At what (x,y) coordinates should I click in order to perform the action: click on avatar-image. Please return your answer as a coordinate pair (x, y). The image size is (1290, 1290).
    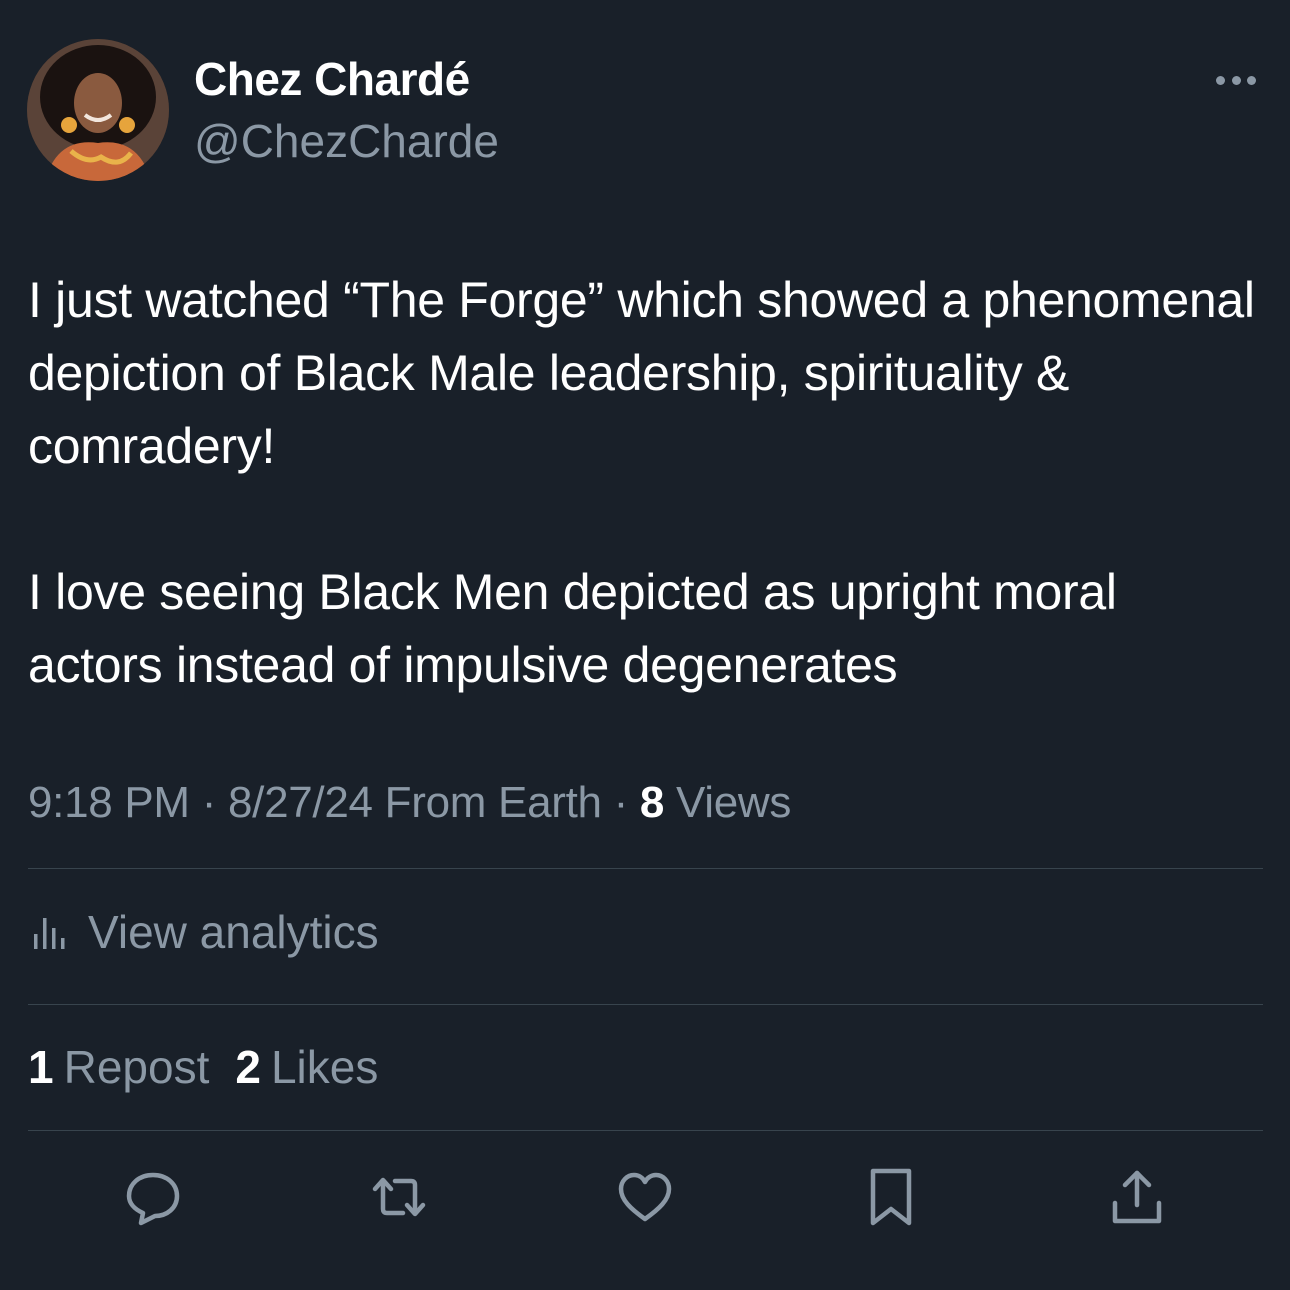
    Looking at the image, I should click on (98, 110).